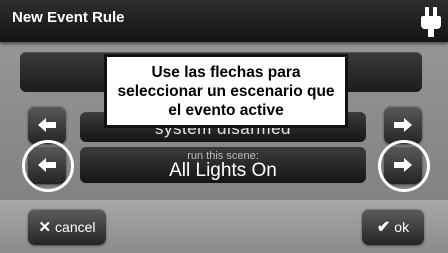  I want to click on x-icon: ✕, so click(45, 227).